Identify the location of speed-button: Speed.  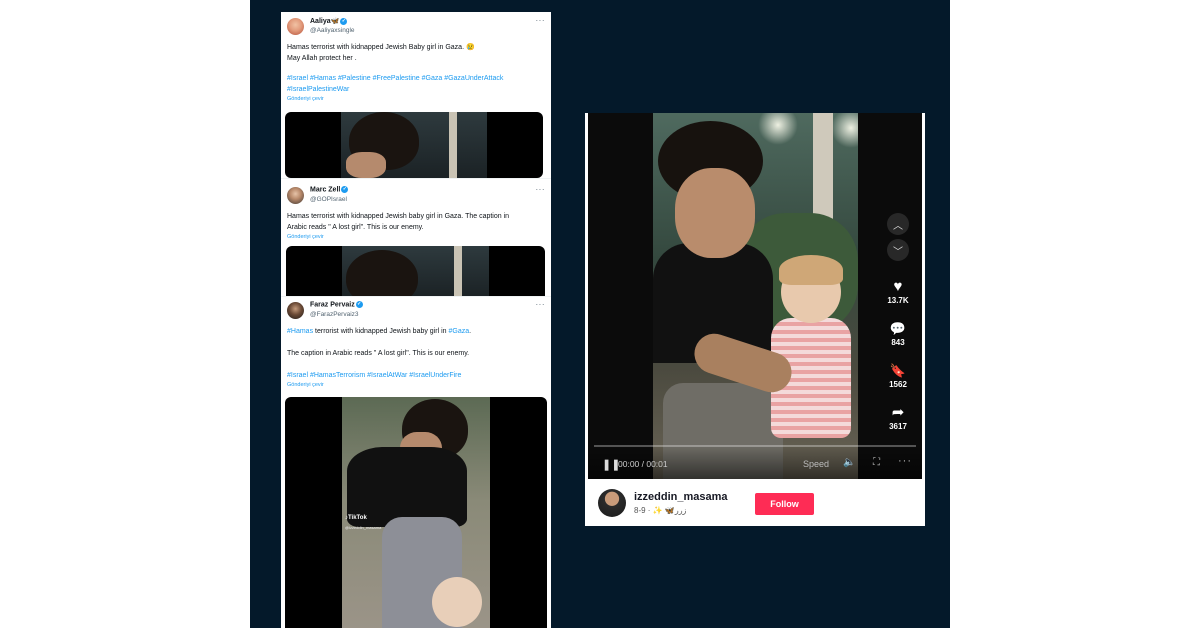
(816, 464).